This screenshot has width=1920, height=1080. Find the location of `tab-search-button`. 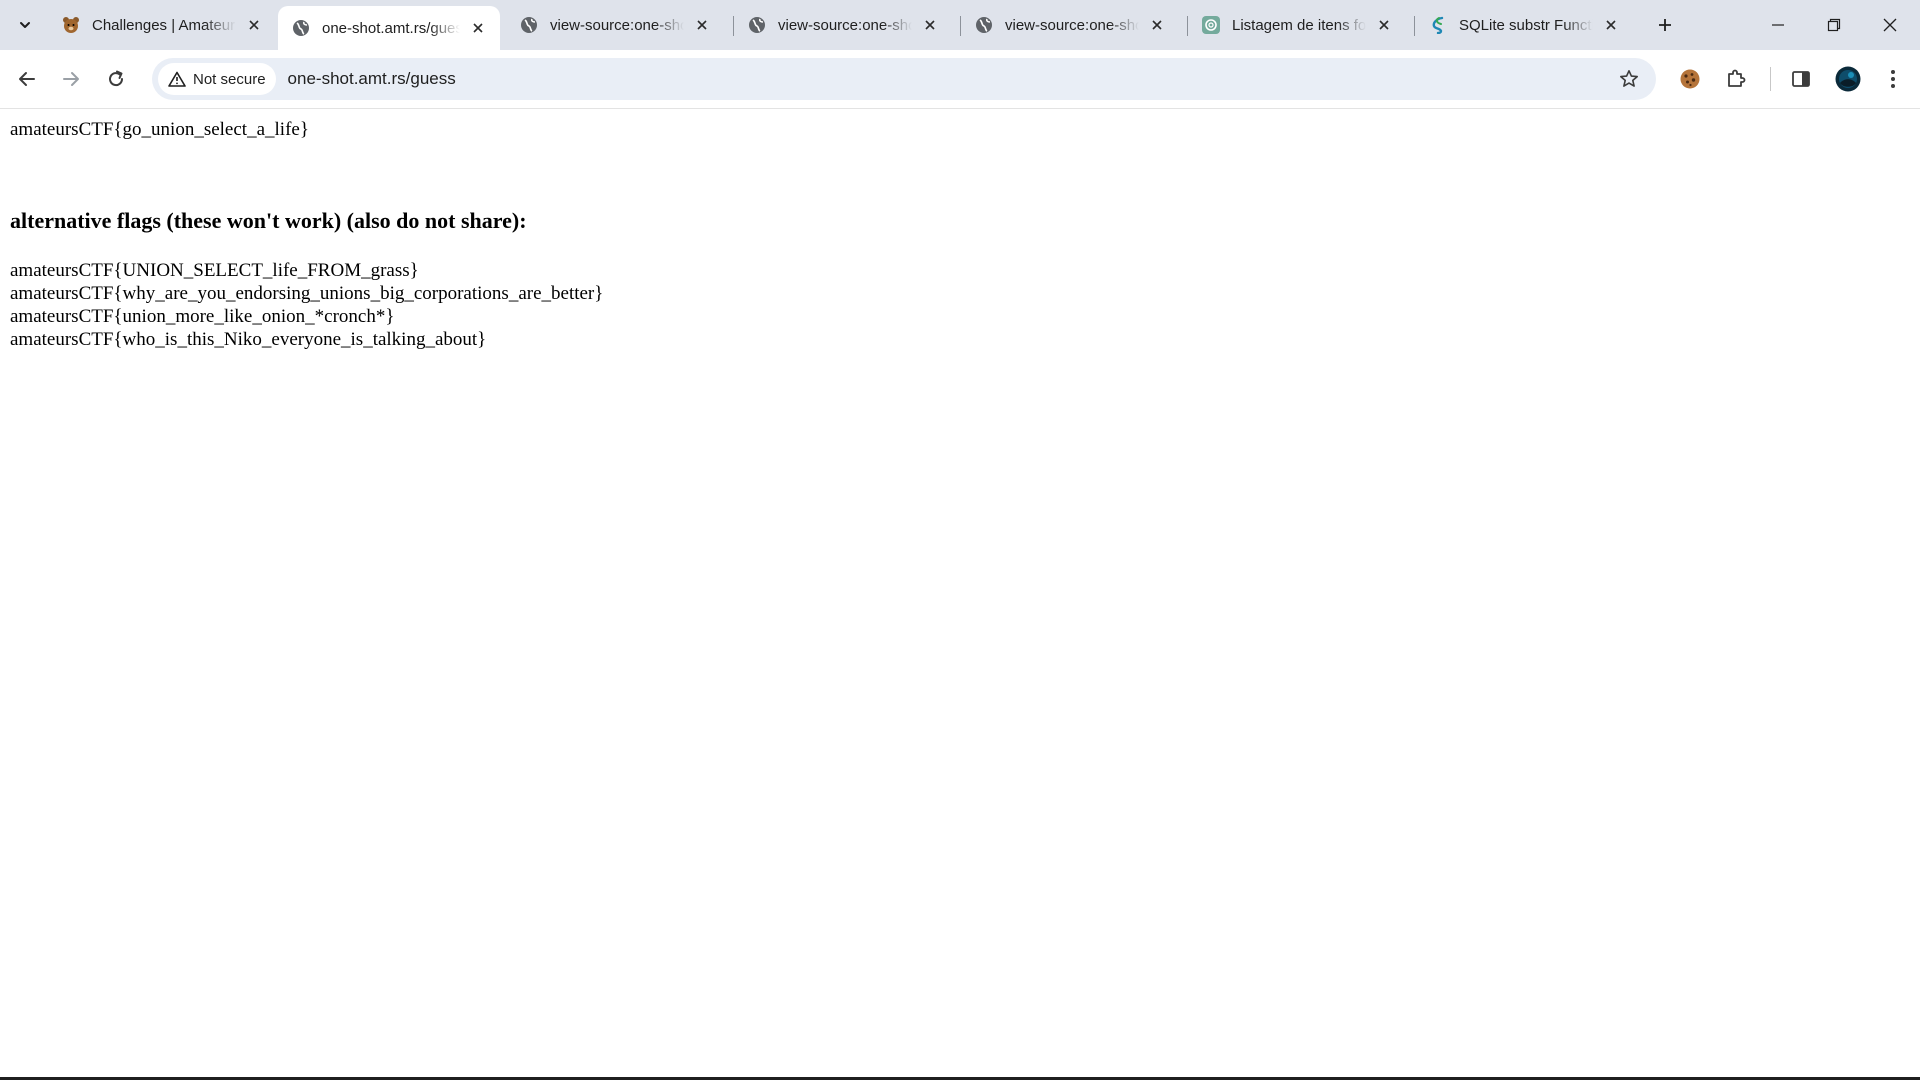

tab-search-button is located at coordinates (25, 25).